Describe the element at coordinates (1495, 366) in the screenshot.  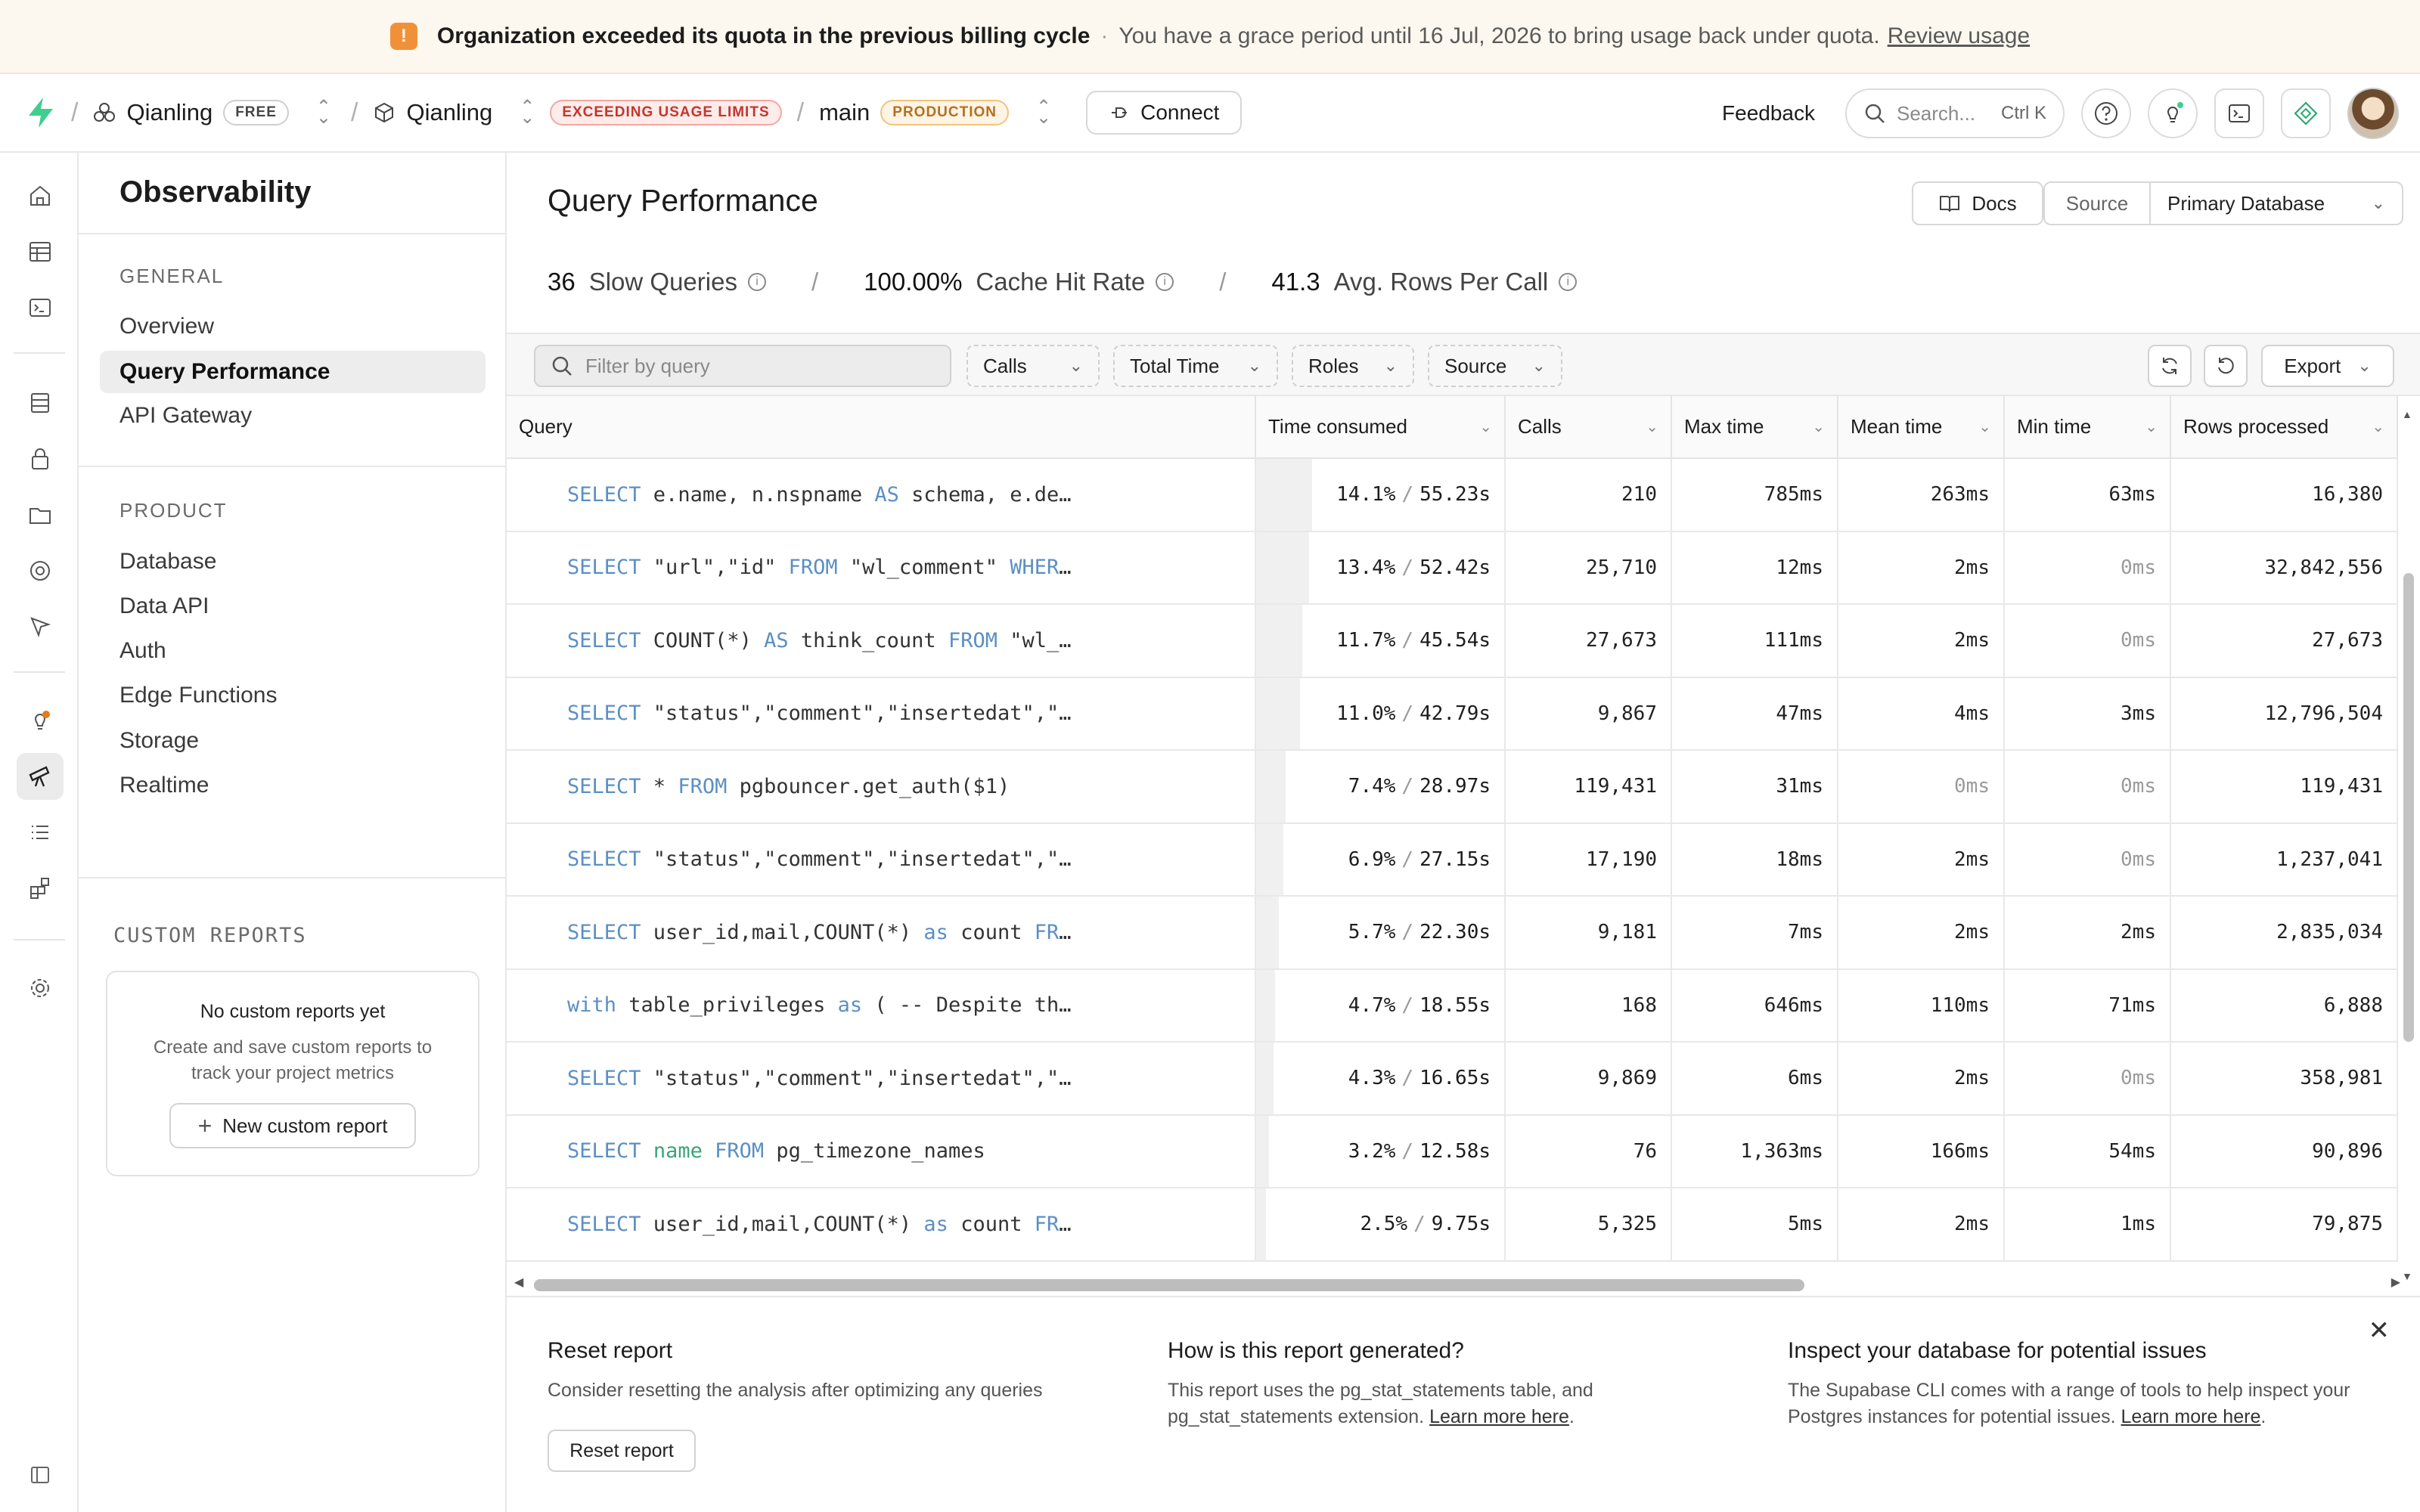
I see `filter-source: Source ⌄` at that location.